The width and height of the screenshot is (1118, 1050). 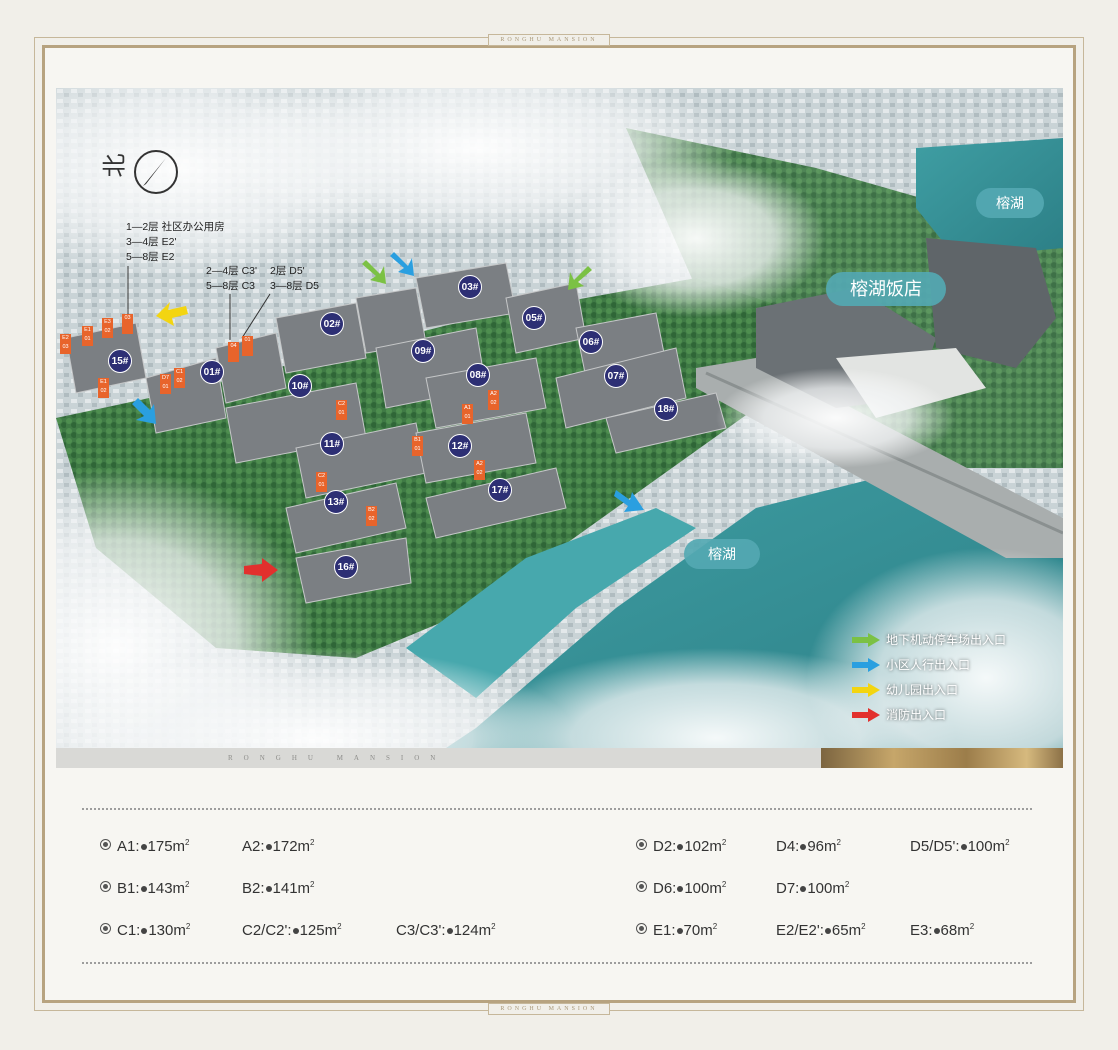 What do you see at coordinates (103, 388) in the screenshot?
I see `unit-tag: E1 02` at bounding box center [103, 388].